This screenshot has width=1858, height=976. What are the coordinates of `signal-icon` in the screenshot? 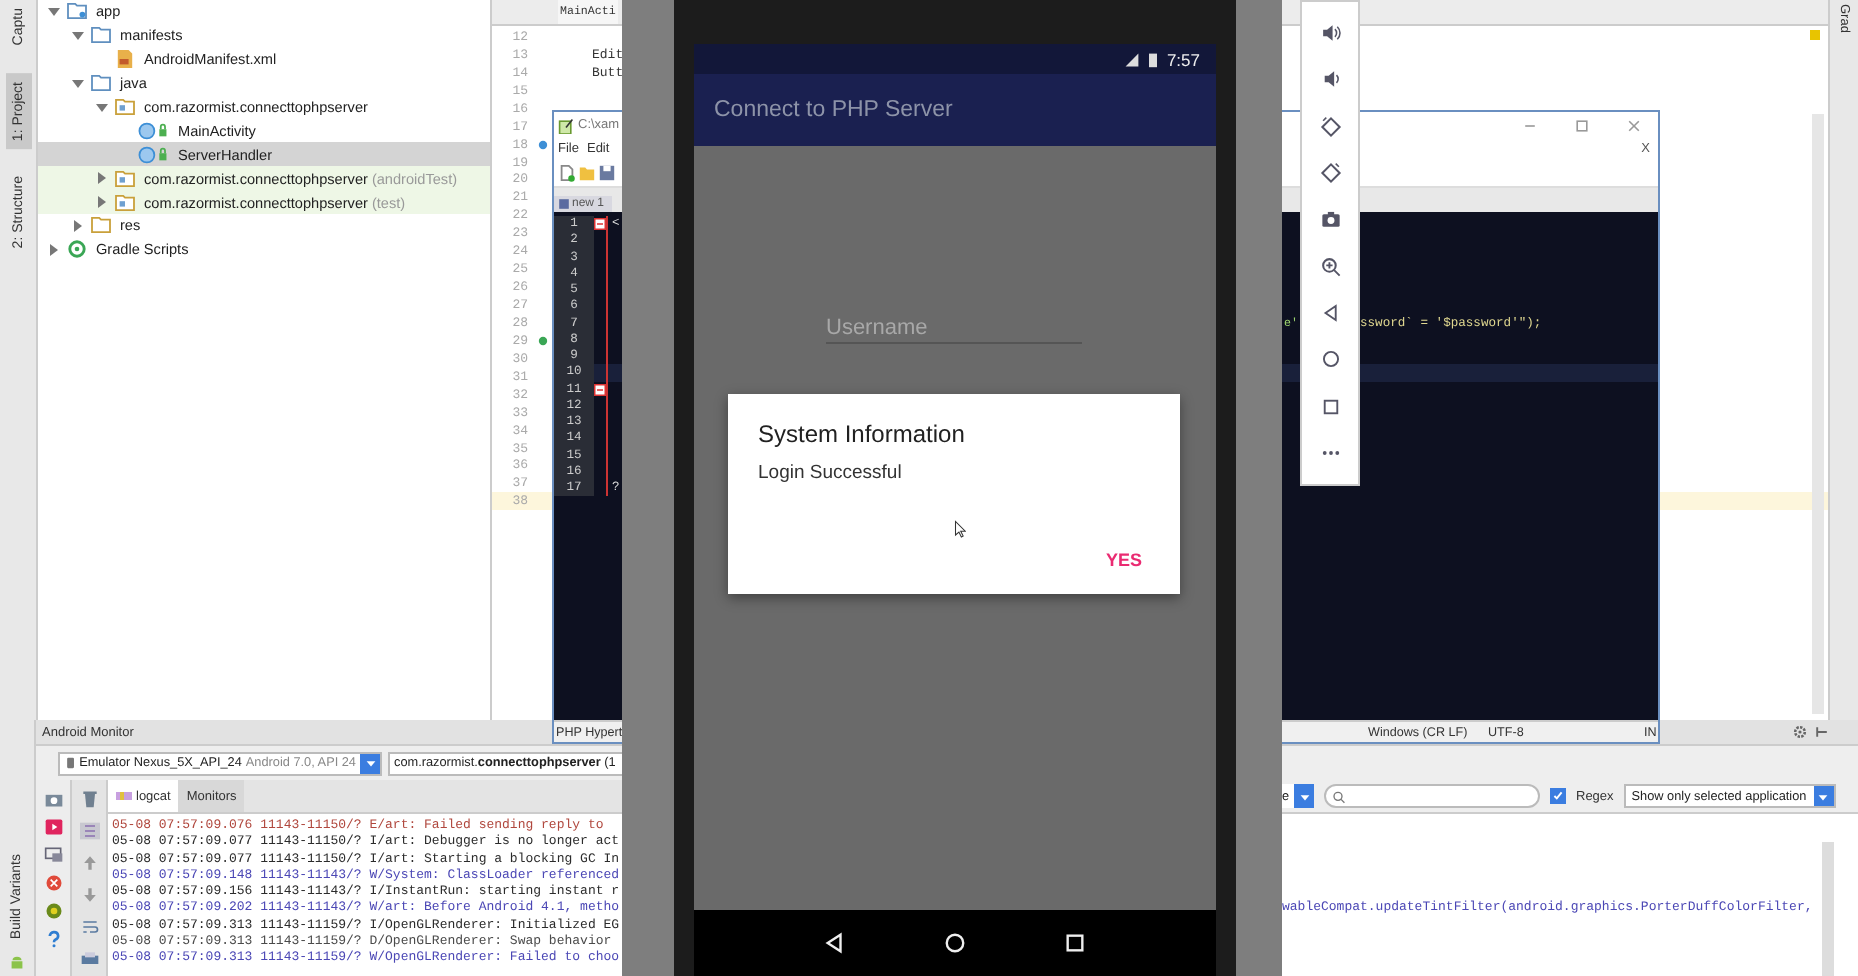 It's located at (1132, 59).